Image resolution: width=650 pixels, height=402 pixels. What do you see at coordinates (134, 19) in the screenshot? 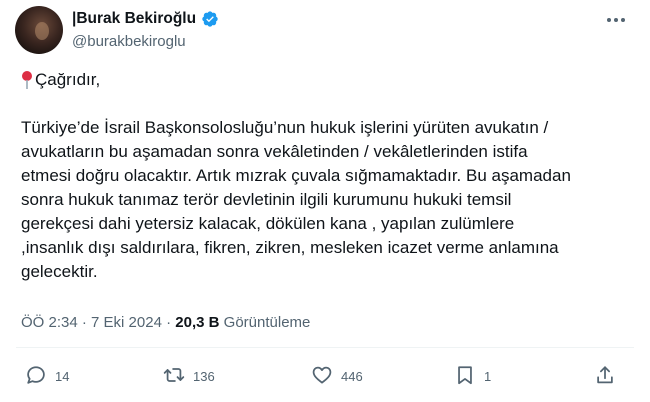
I see `author-name: |Burak Bekiroğlu` at bounding box center [134, 19].